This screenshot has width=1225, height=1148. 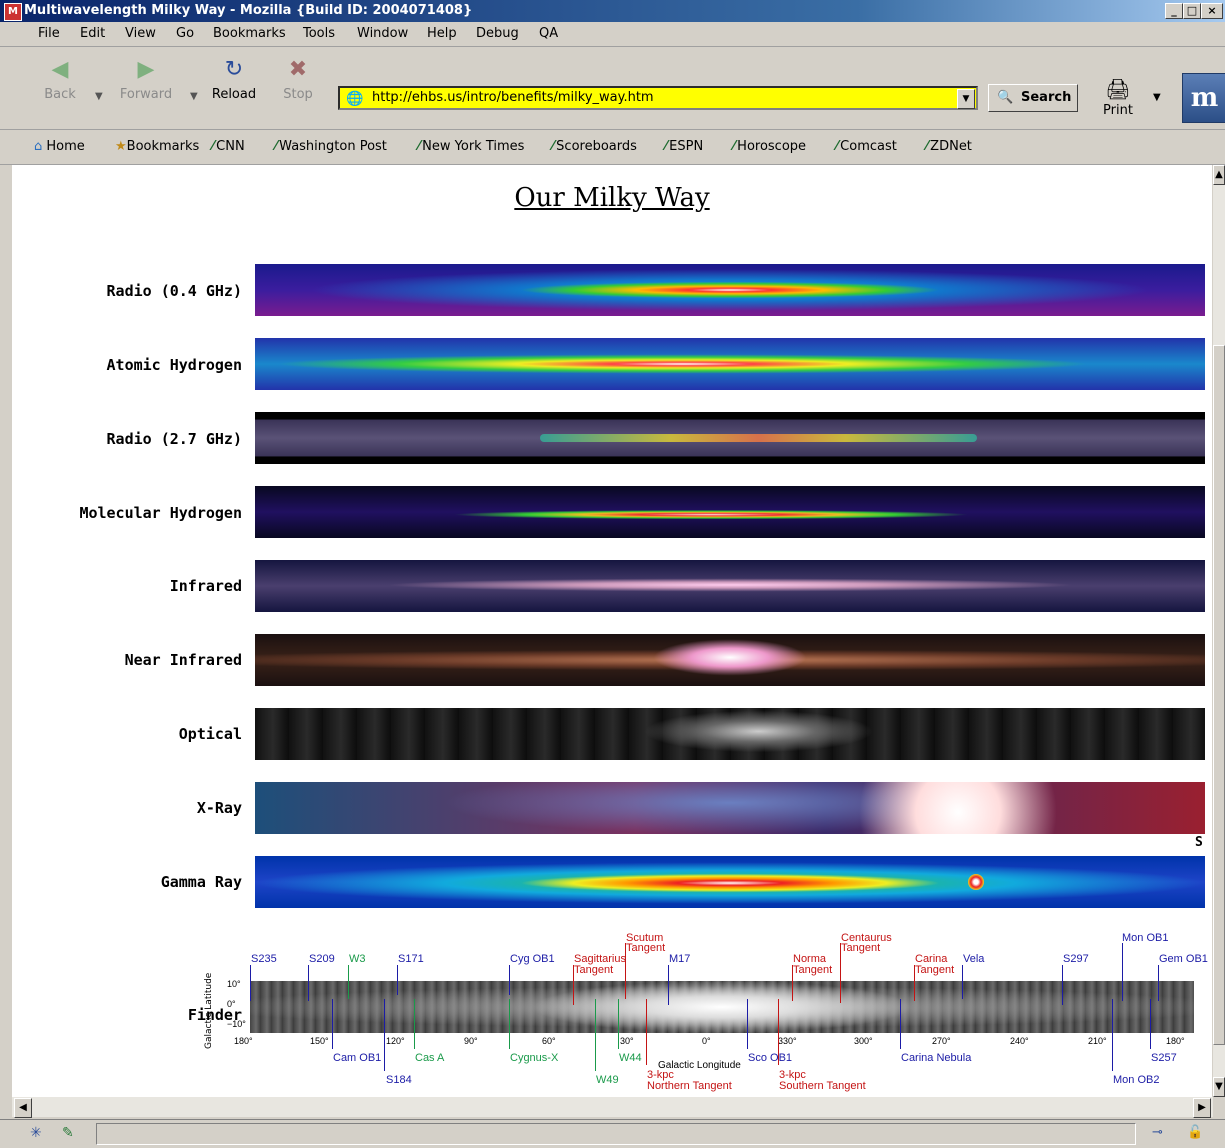 What do you see at coordinates (1118, 110) in the screenshot?
I see `print-label: Print` at bounding box center [1118, 110].